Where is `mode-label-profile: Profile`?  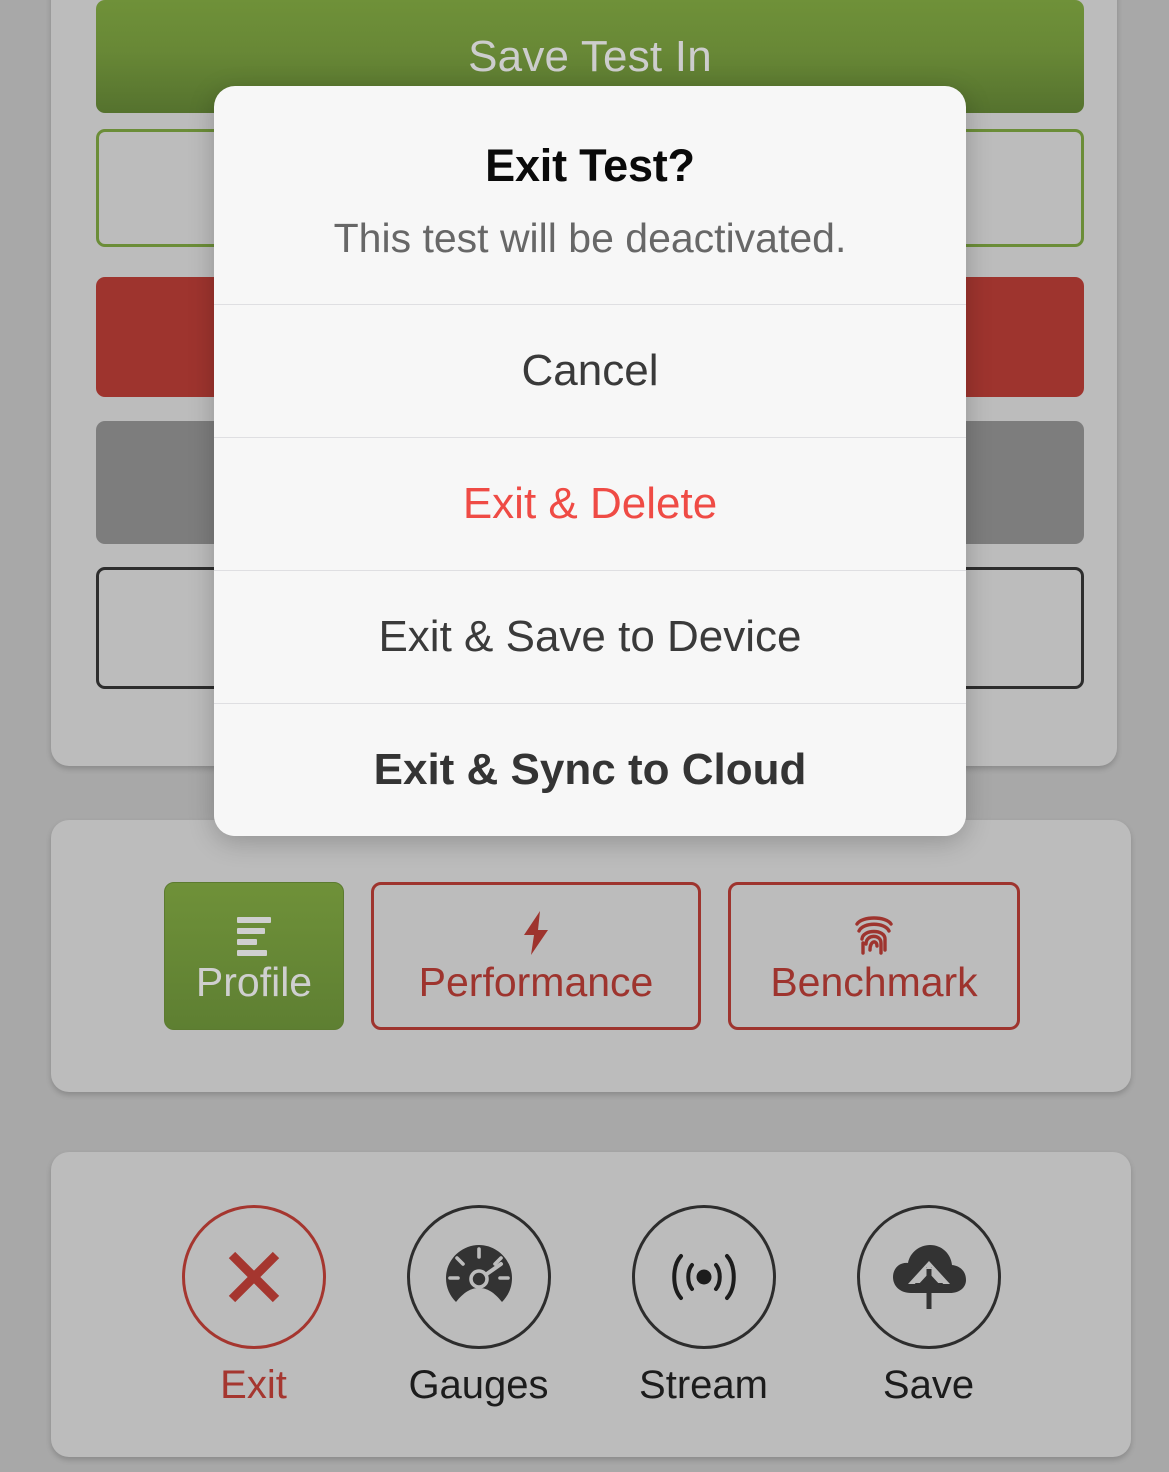
mode-label-profile: Profile is located at coordinates (254, 981).